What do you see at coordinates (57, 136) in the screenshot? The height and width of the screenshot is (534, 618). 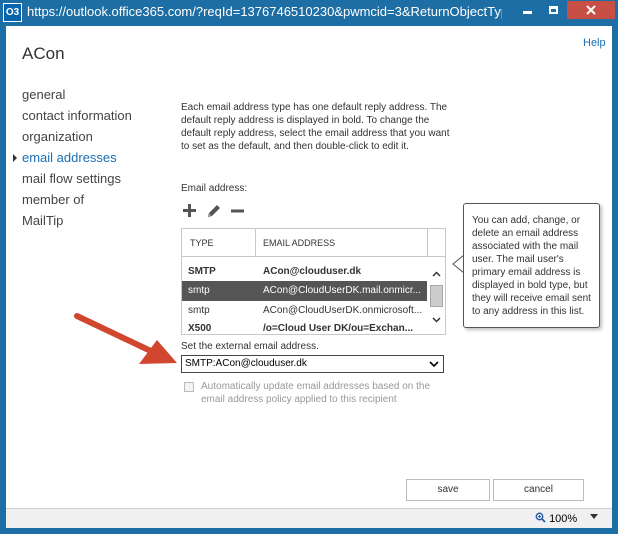 I see `nav-item-label: organization` at bounding box center [57, 136].